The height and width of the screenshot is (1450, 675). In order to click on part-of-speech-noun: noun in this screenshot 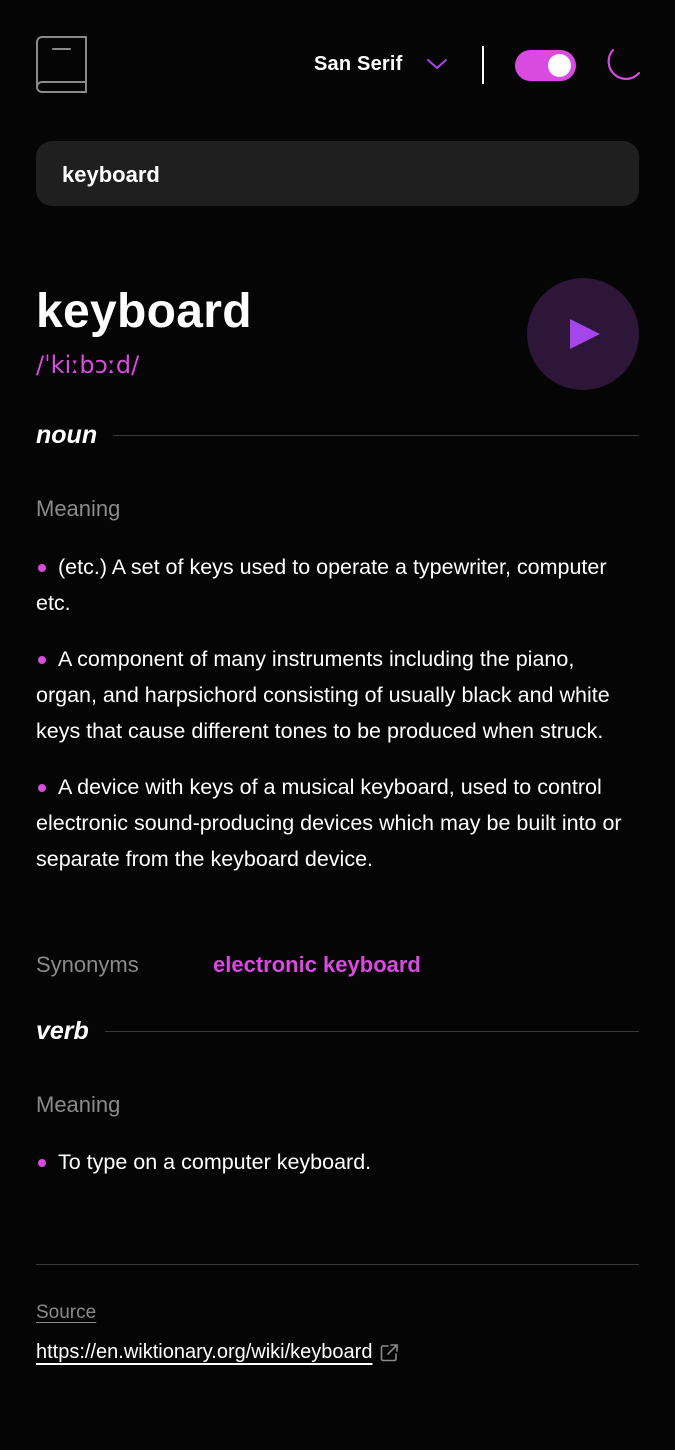, I will do `click(337, 435)`.